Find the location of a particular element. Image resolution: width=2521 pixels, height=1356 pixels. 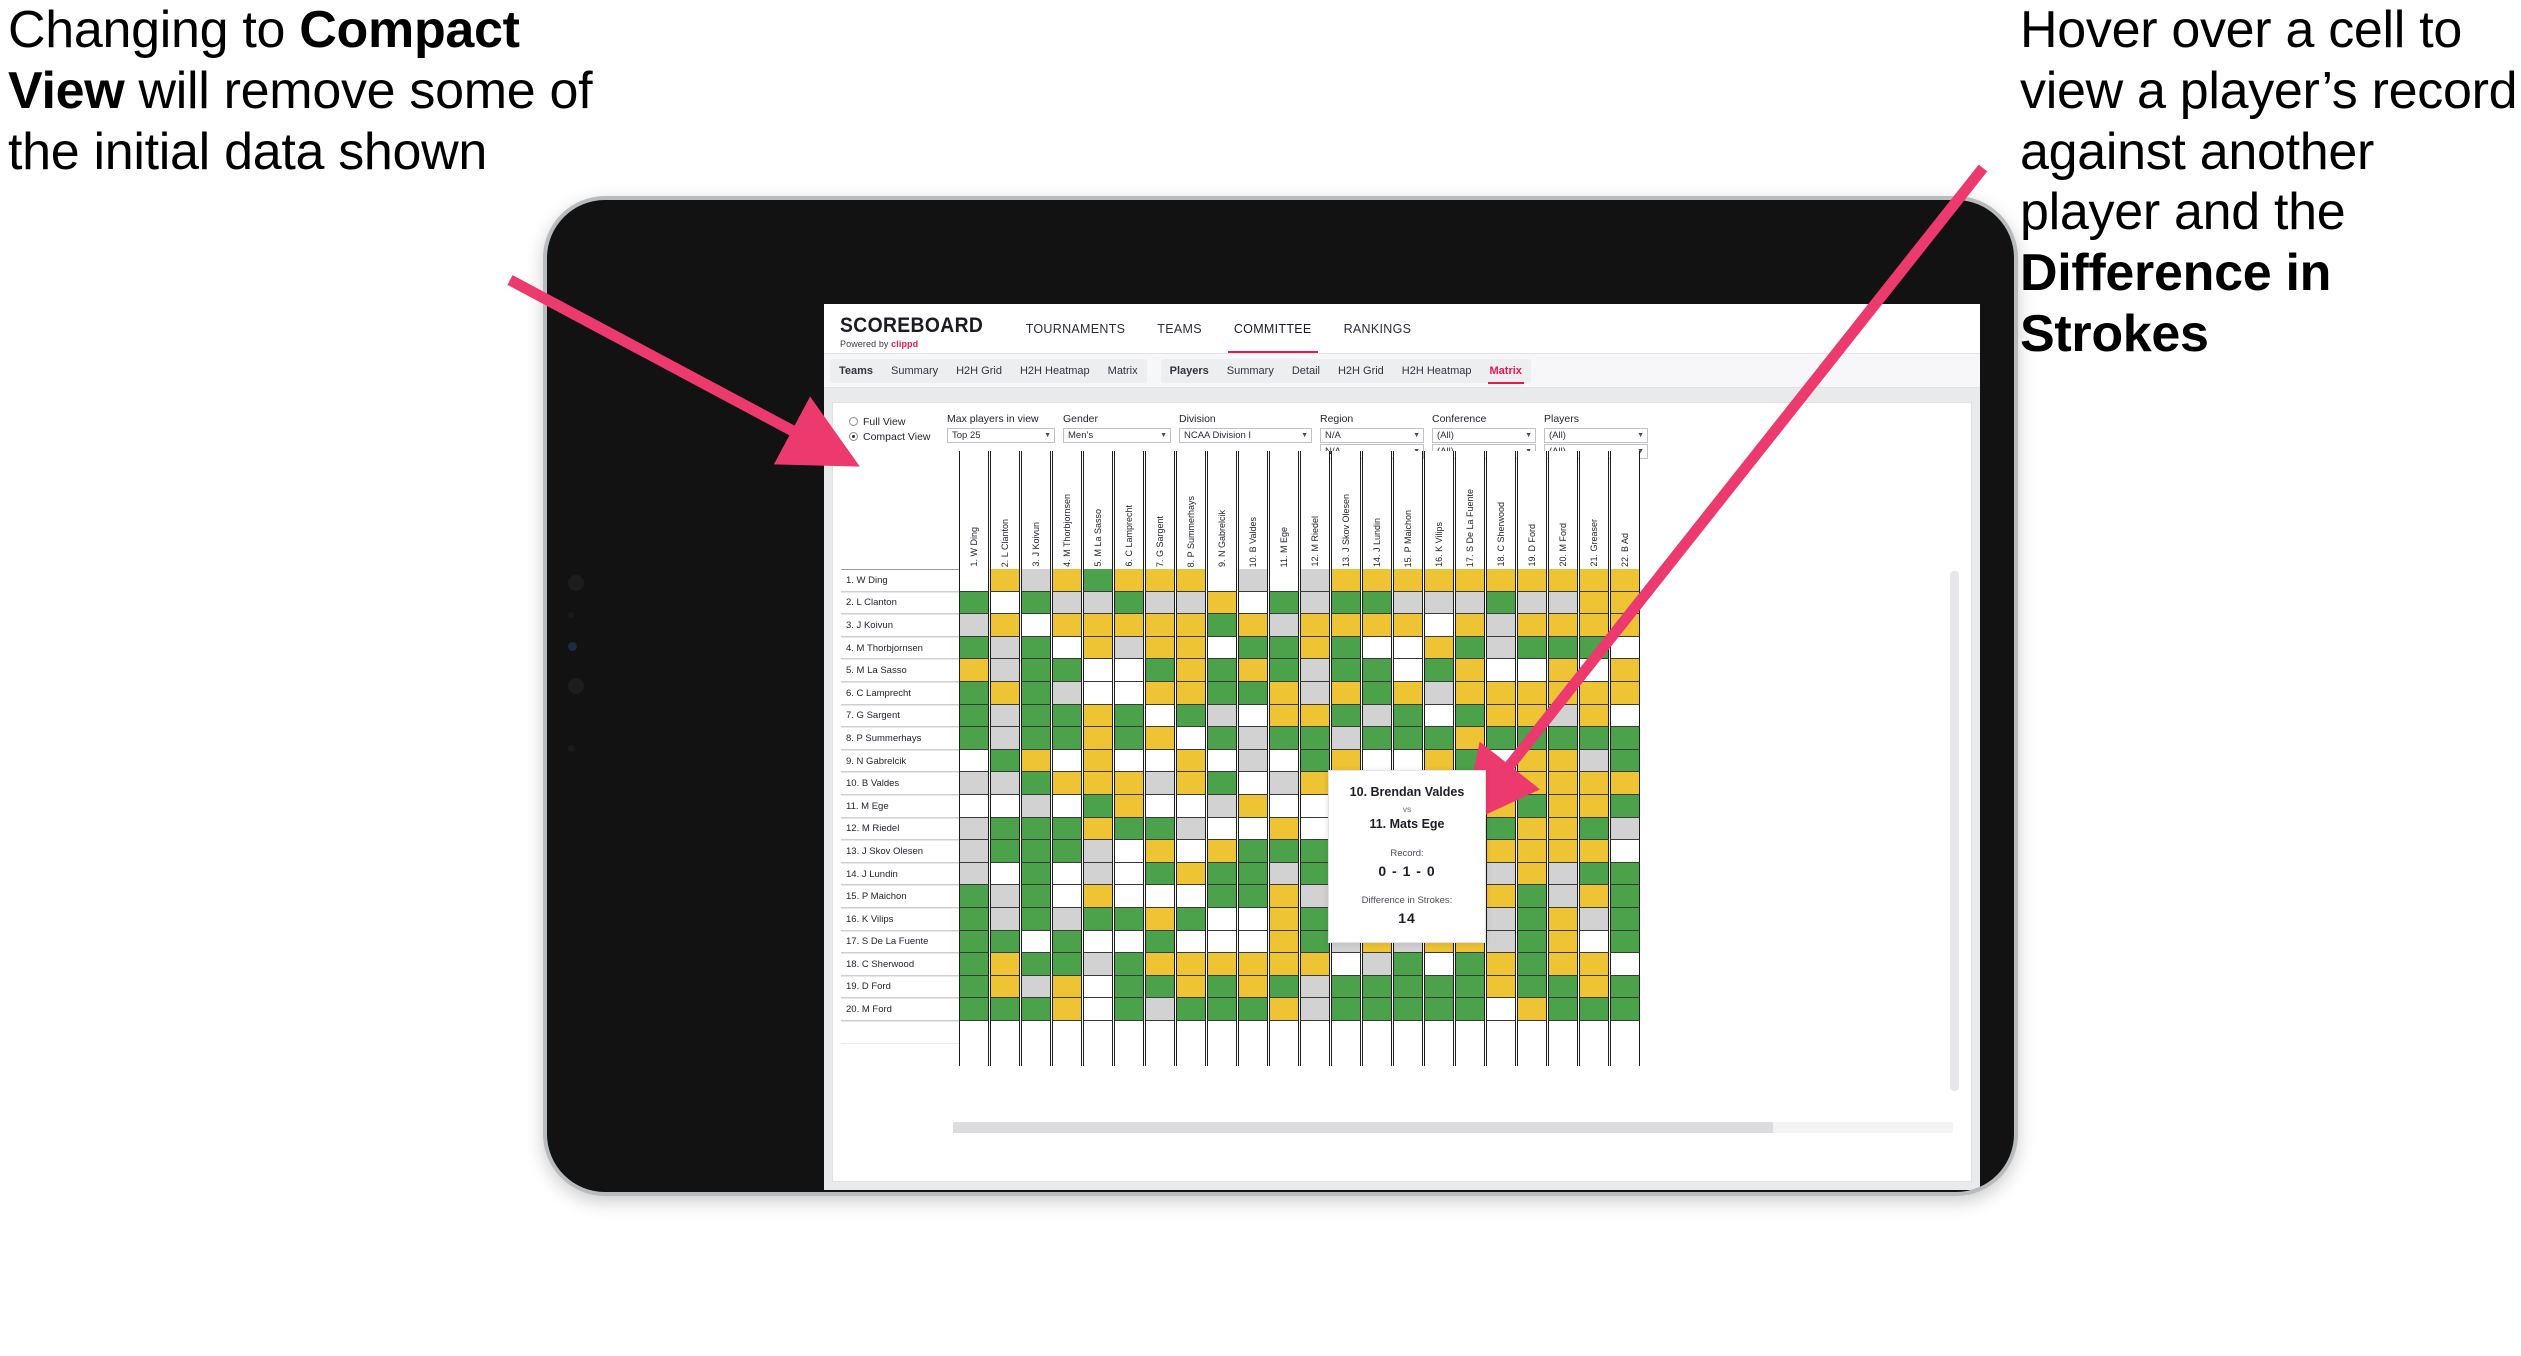

subnav-players-matrix: Matrix is located at coordinates (1506, 371).